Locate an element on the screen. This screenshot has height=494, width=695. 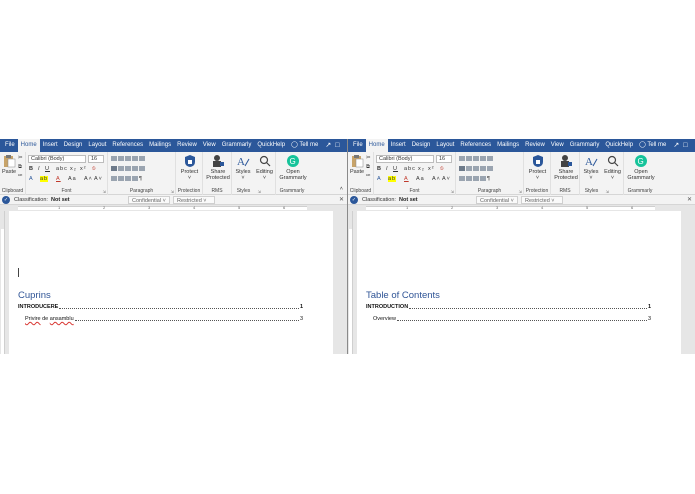
collapse-ribbon-icon: ˄ is located at coordinates (342, 189).